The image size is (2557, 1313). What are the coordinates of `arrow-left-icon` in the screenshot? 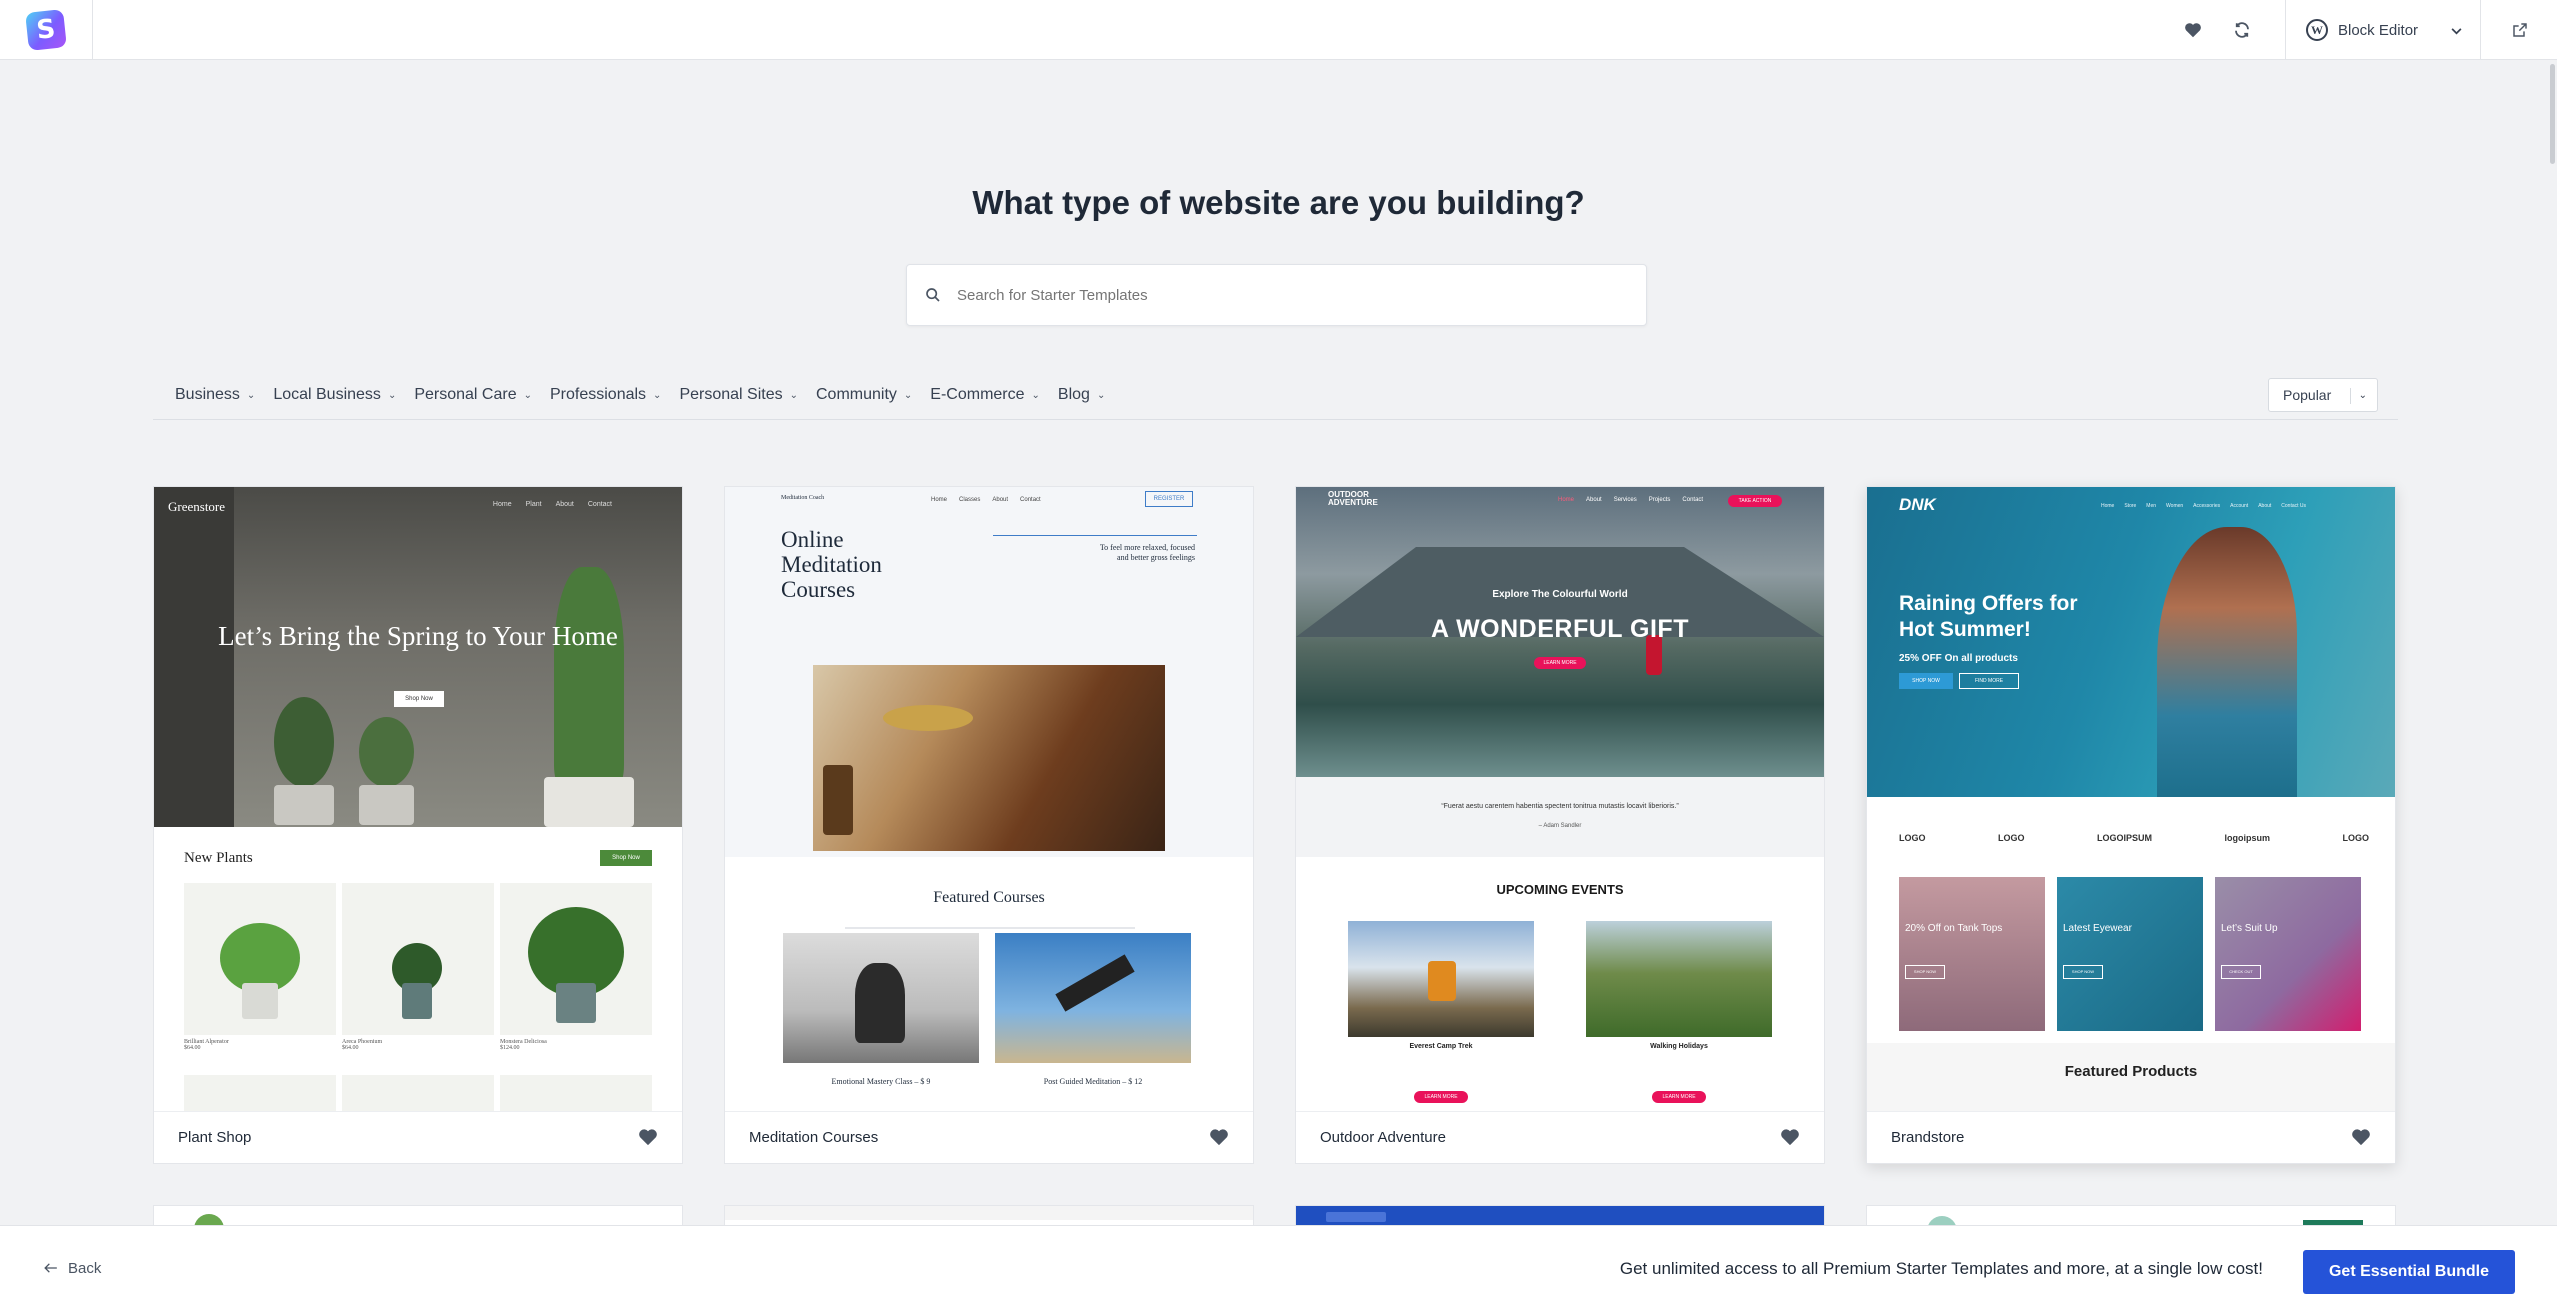 It's located at (51, 1268).